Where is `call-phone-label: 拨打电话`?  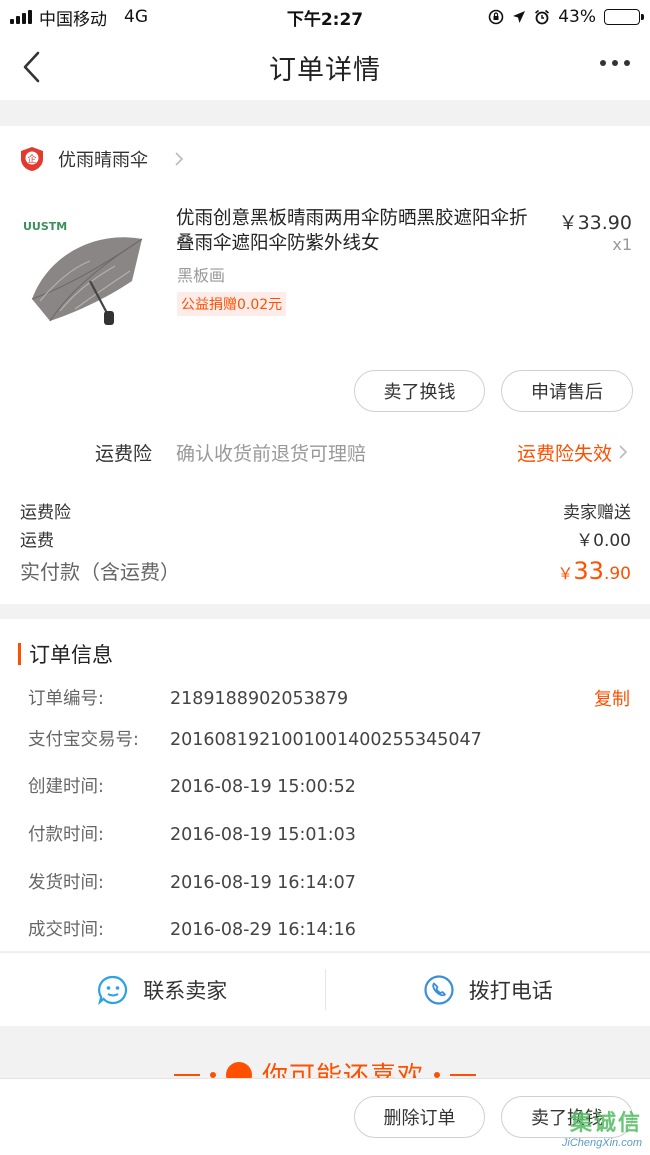 call-phone-label: 拨打电话 is located at coordinates (510, 990).